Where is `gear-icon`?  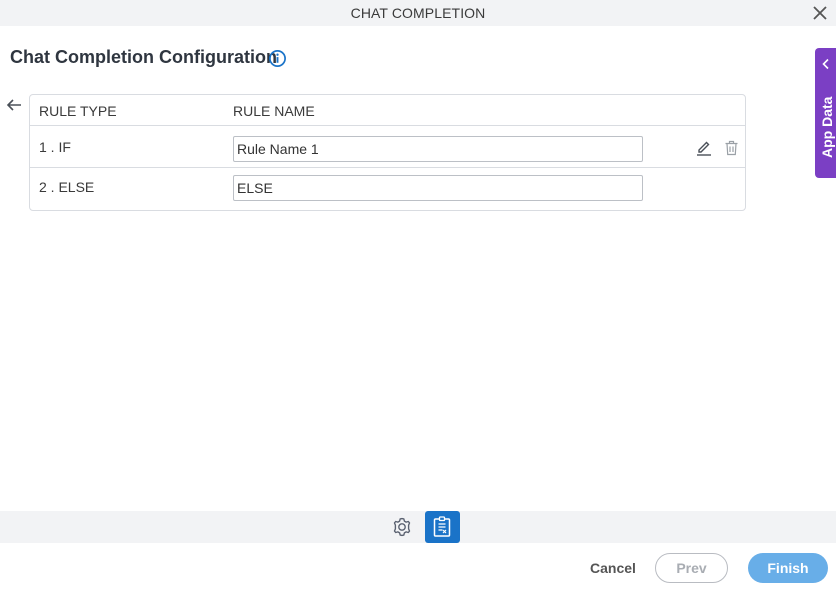 gear-icon is located at coordinates (402, 527).